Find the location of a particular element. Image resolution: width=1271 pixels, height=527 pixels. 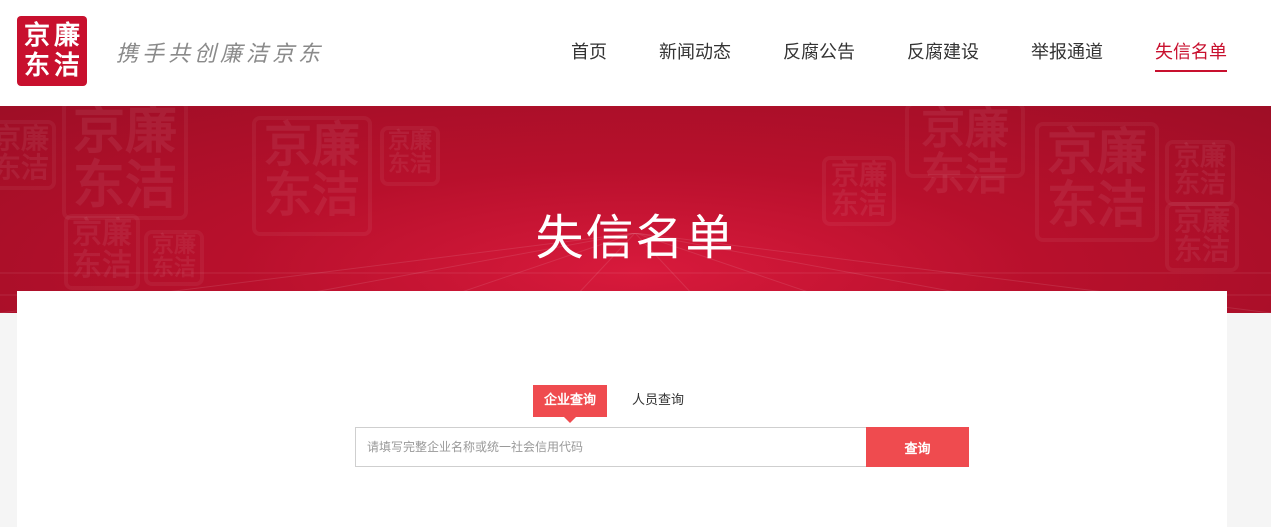

search-bar: 查询 is located at coordinates (662, 447).